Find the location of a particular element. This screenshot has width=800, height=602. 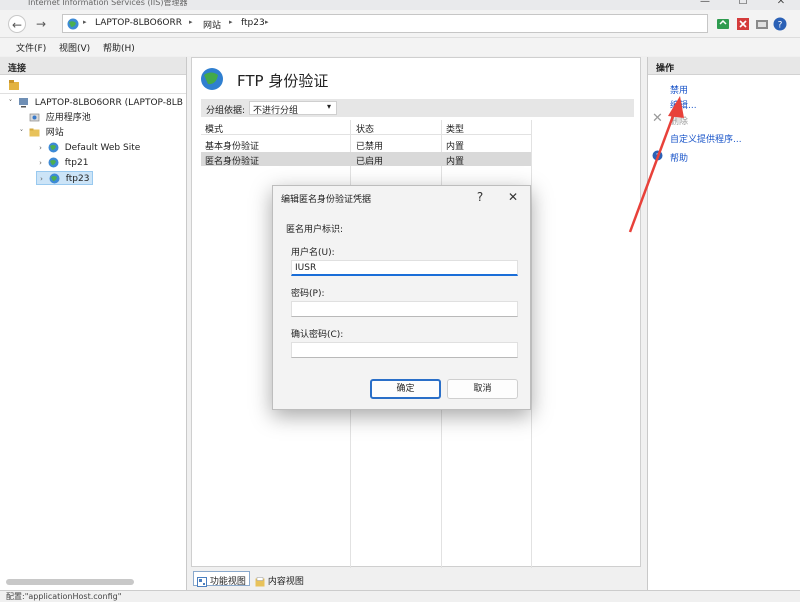

tree-item-default-web-site: › Default Web Site is located at coordinates (88, 148).